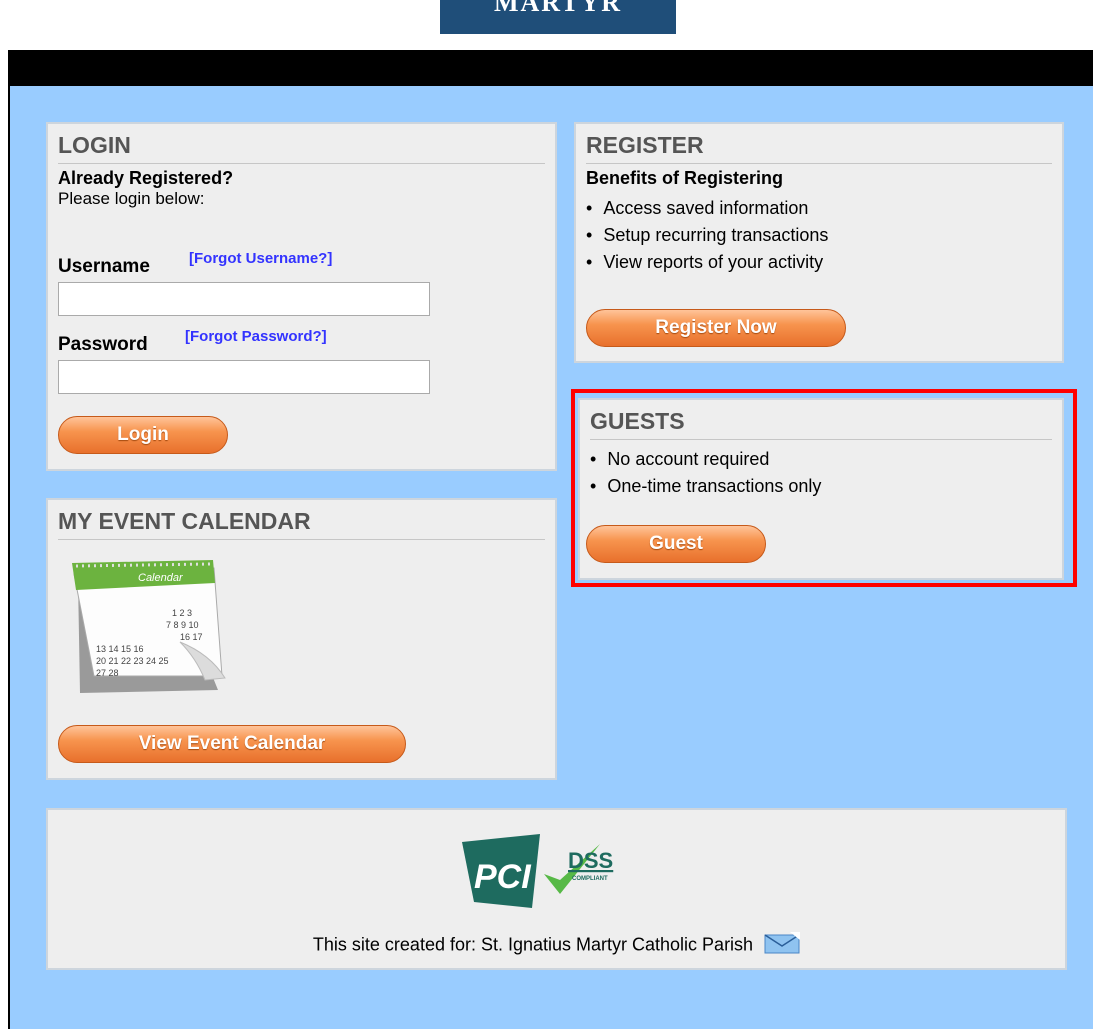 The height and width of the screenshot is (1029, 1093). I want to click on list-item: Access saved information, so click(824, 208).